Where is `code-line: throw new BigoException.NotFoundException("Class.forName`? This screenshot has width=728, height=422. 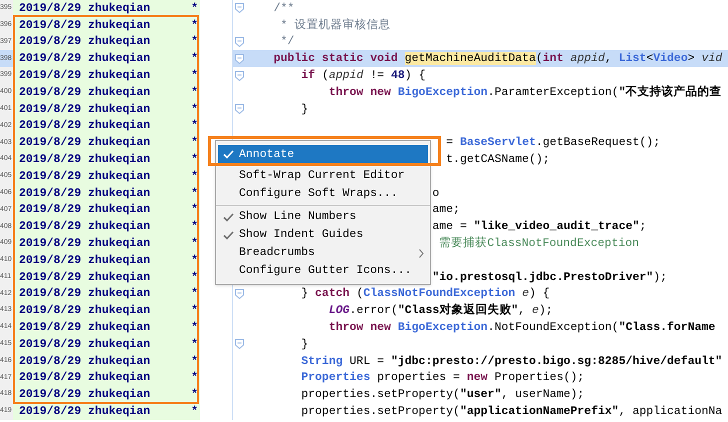
code-line: throw new BigoException.NotFoundException("Class.forName is located at coordinates (522, 328).